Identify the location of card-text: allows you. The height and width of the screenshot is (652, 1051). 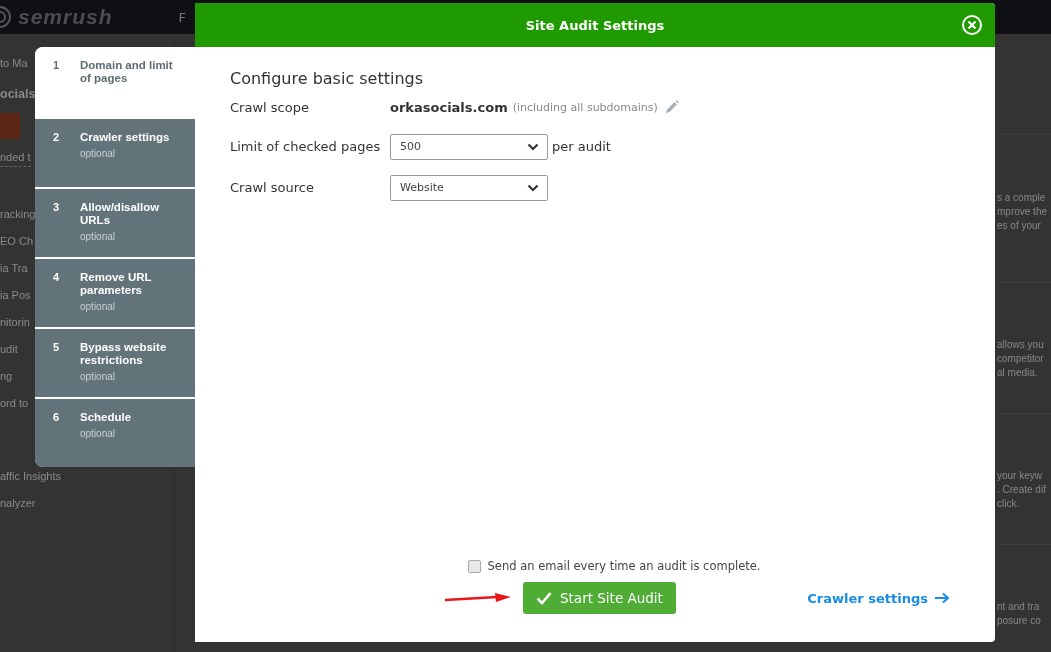
(1020, 345).